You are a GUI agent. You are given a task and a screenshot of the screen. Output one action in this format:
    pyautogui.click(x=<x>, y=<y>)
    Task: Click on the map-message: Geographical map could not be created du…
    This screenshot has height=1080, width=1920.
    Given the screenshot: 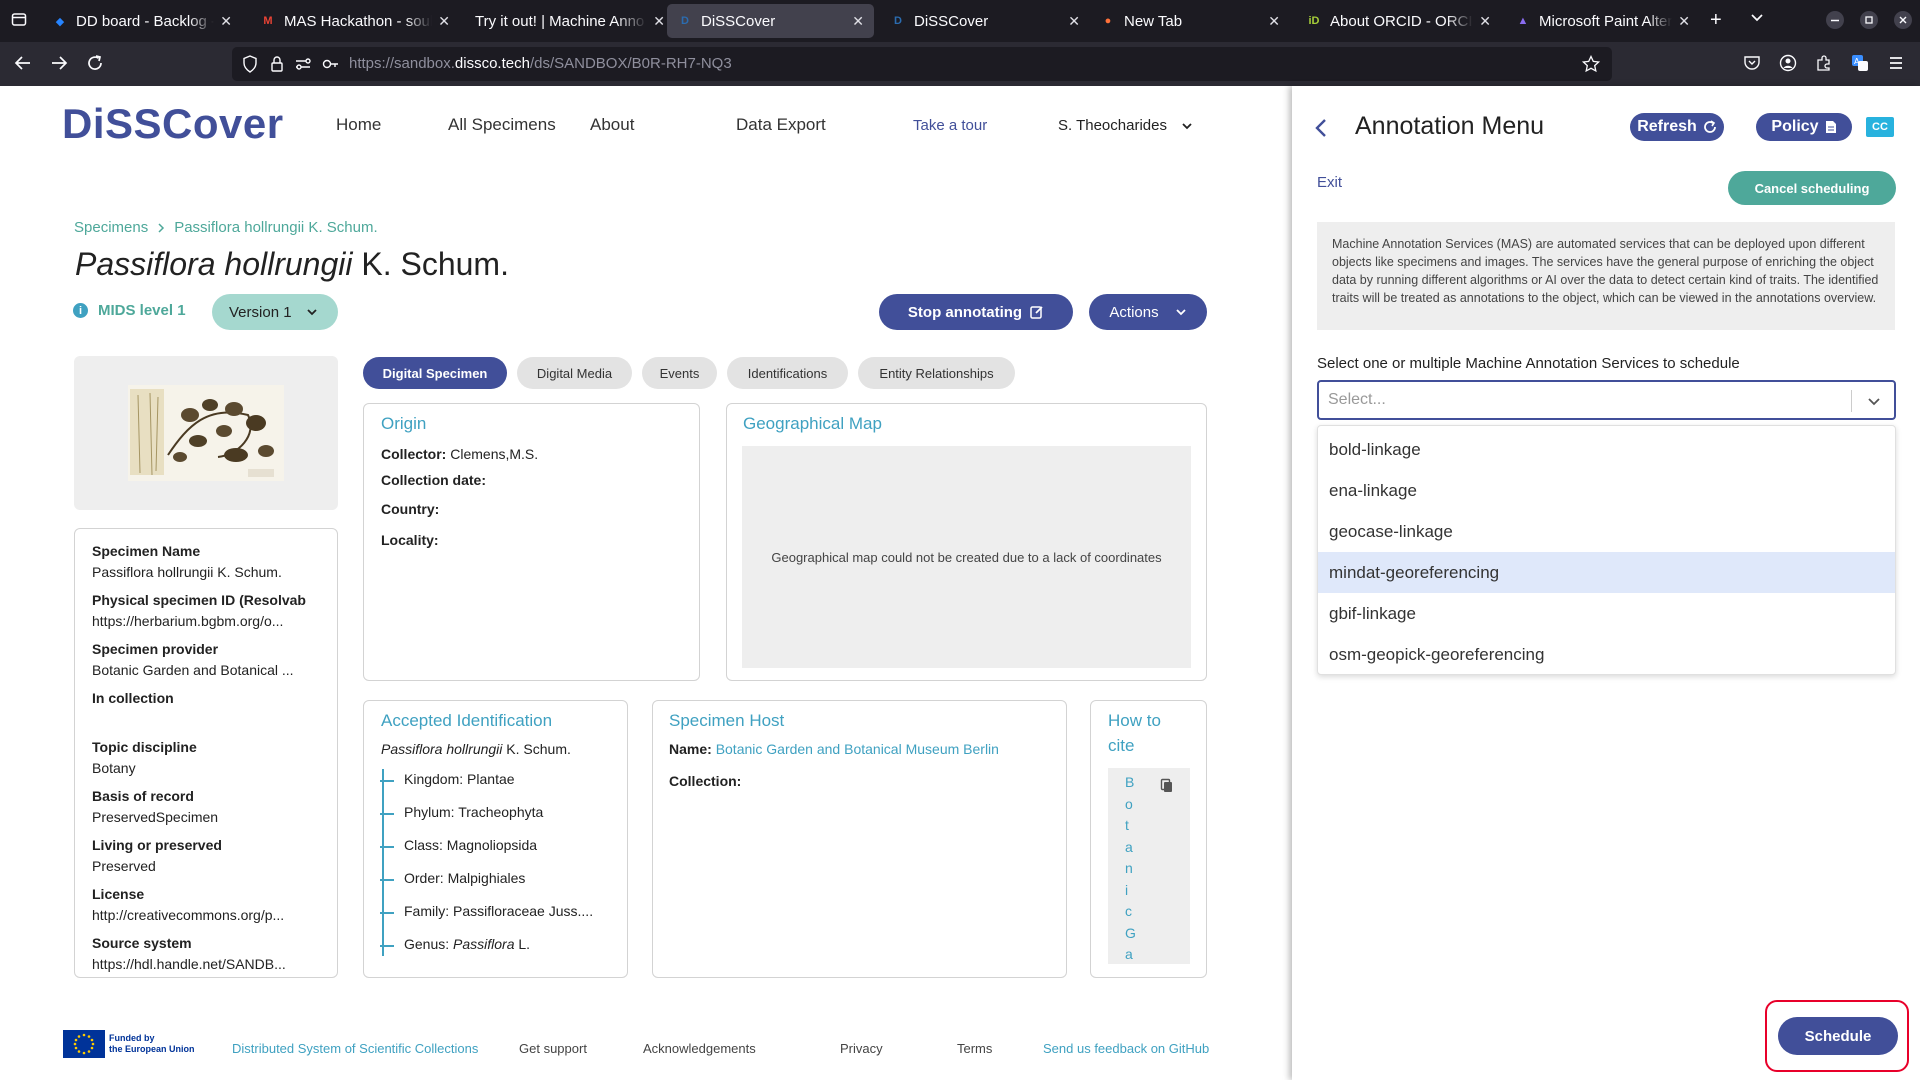 What is the action you would take?
    pyautogui.click(x=966, y=557)
    